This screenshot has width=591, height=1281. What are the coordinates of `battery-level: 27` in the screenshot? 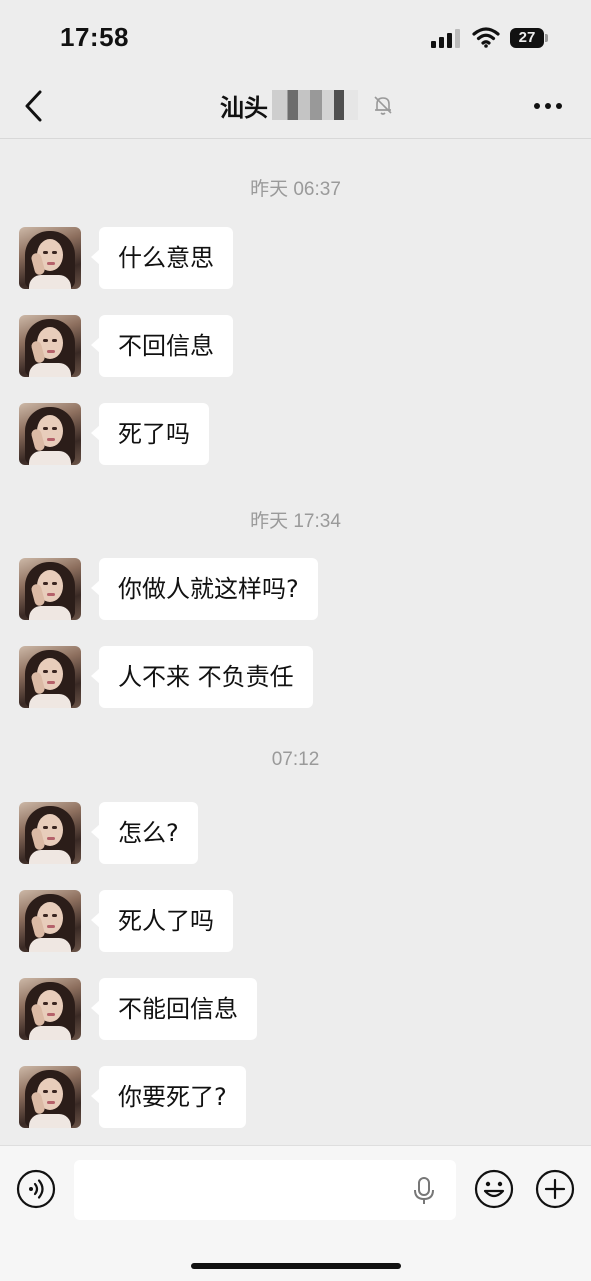 It's located at (527, 38).